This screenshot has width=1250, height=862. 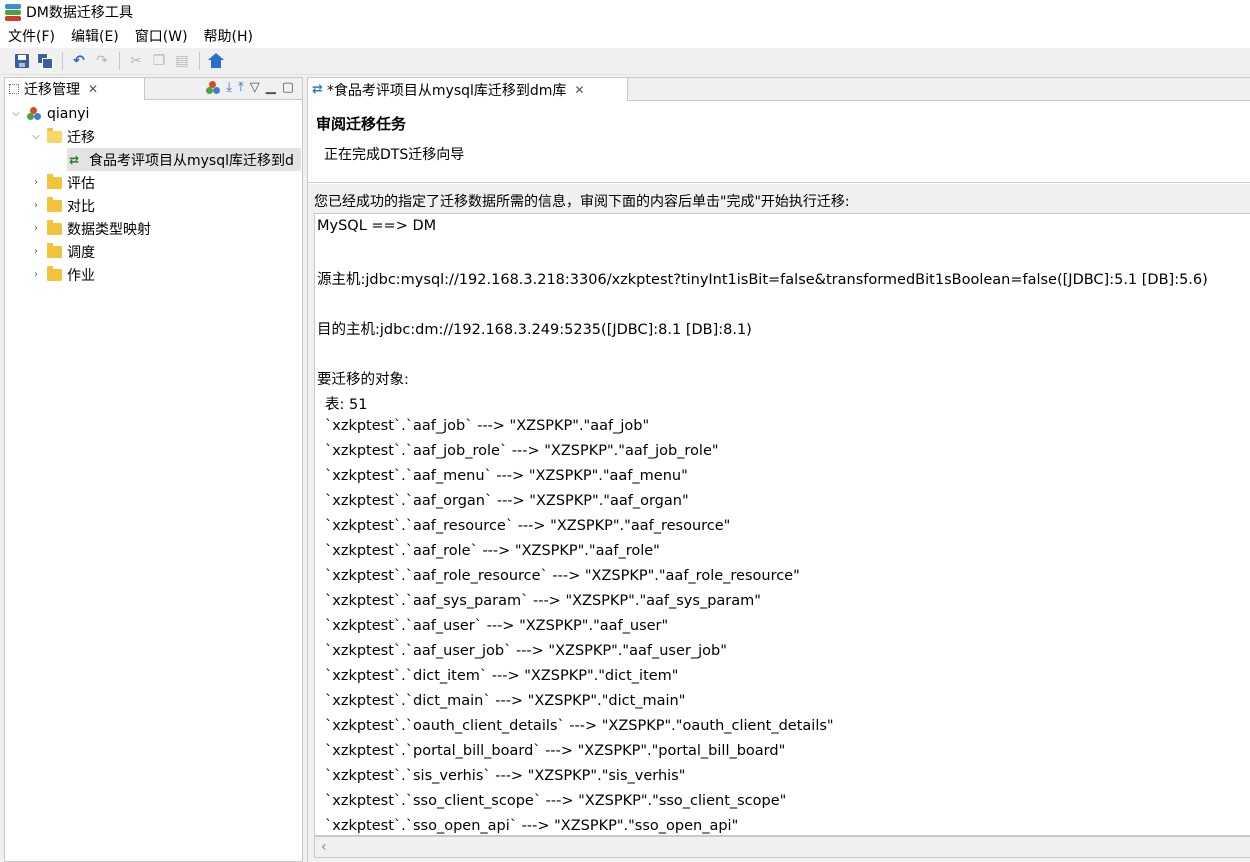 I want to click on app-logo-icon, so click(x=13, y=12).